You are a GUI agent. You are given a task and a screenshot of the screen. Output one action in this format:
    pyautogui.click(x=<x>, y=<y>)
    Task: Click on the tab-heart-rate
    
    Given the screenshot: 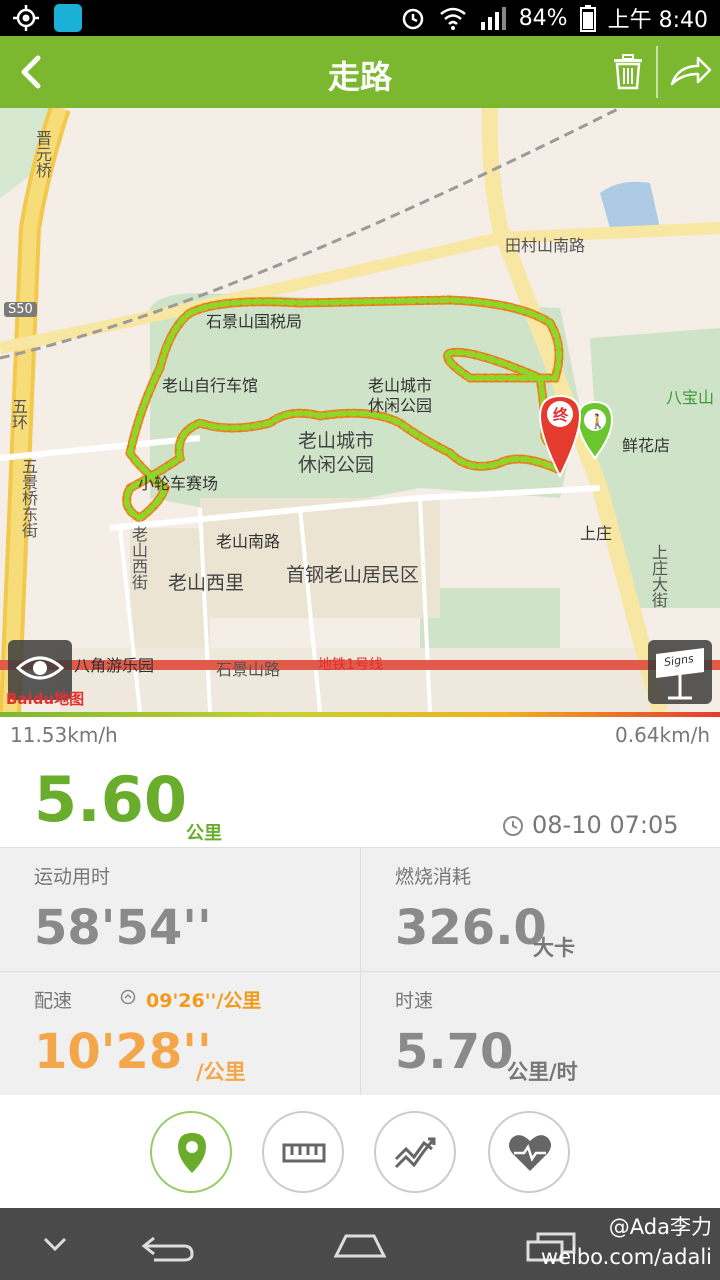 What is the action you would take?
    pyautogui.click(x=529, y=1152)
    